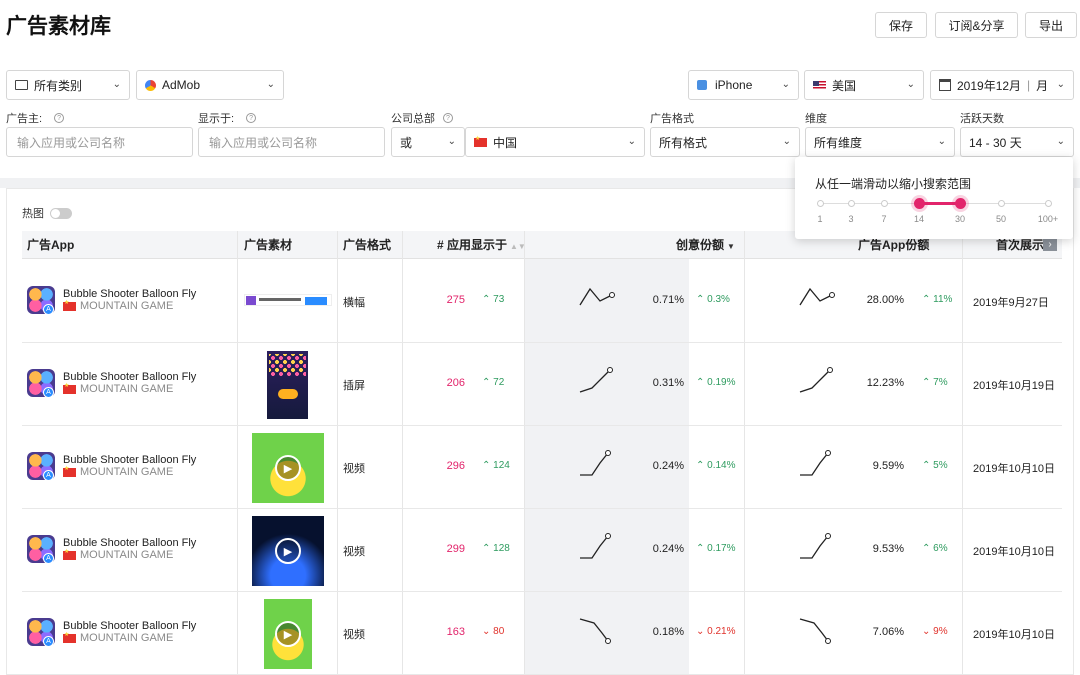 The width and height of the screenshot is (1080, 675). Describe the element at coordinates (455, 466) in the screenshot. I see `apps-shown-count: 296` at that location.